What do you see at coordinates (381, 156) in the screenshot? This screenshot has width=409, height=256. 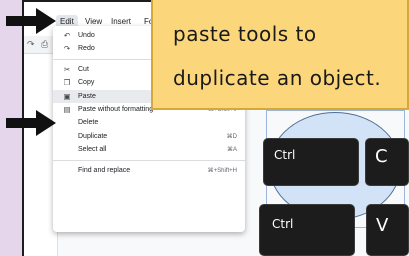 I see `key-label: C` at bounding box center [381, 156].